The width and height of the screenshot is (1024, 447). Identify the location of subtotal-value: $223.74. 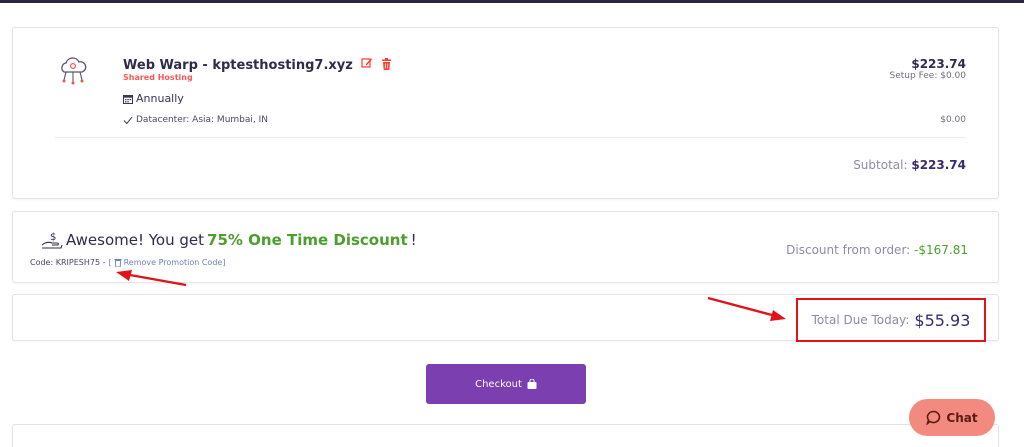
(938, 165).